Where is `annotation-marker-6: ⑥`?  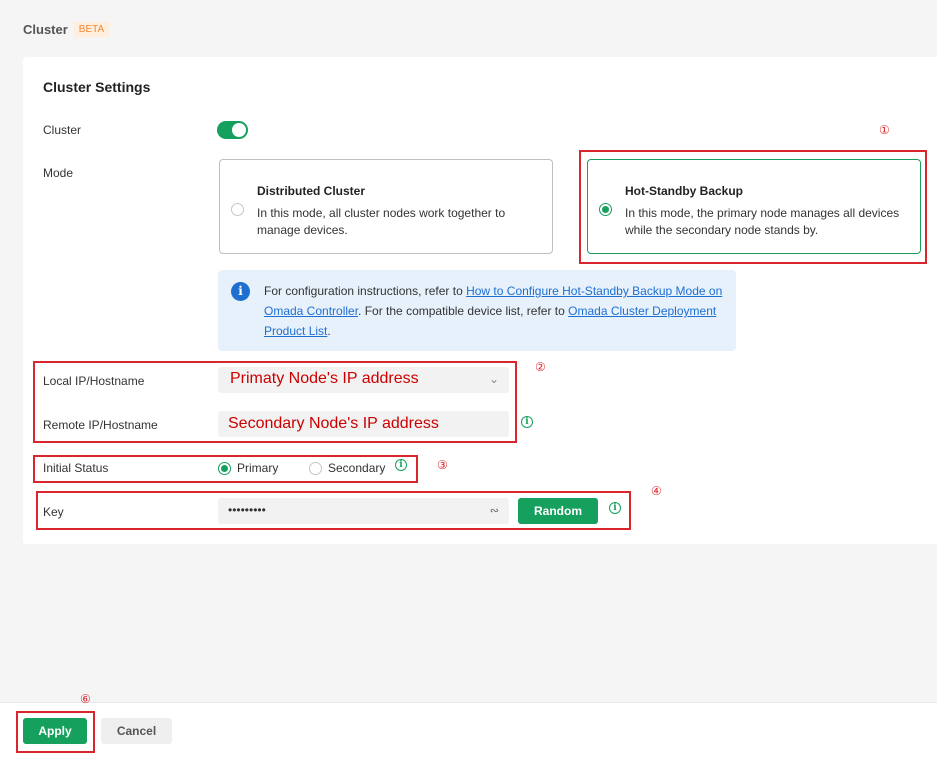 annotation-marker-6: ⑥ is located at coordinates (85, 699).